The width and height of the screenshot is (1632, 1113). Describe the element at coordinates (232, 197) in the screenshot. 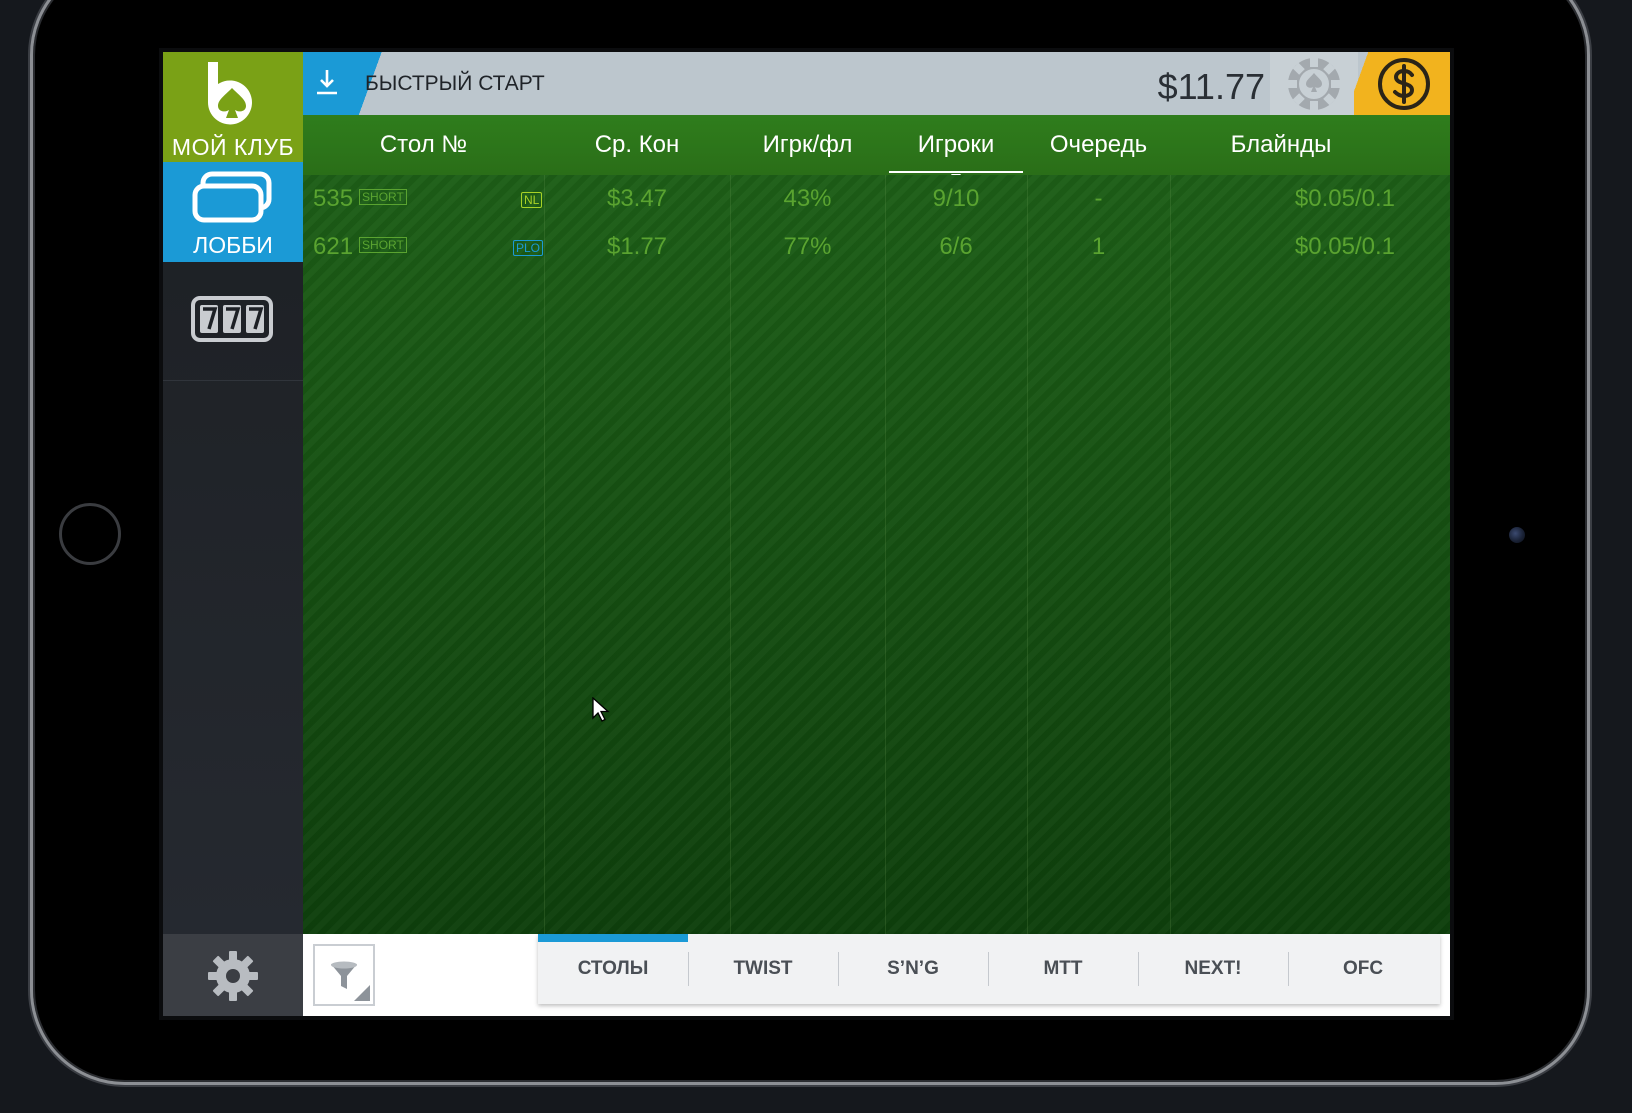

I see `lobby-icon` at that location.